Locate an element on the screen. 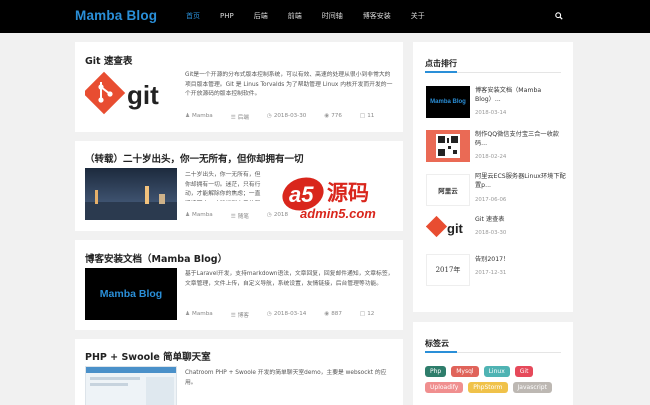 This screenshot has height=405, width=650. post-views: 776 is located at coordinates (336, 116).